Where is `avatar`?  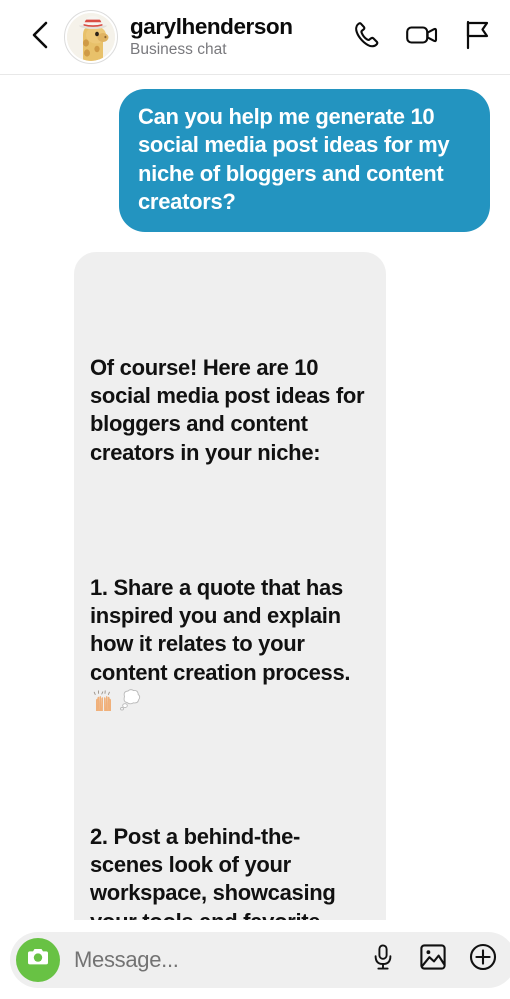 avatar is located at coordinates (91, 37).